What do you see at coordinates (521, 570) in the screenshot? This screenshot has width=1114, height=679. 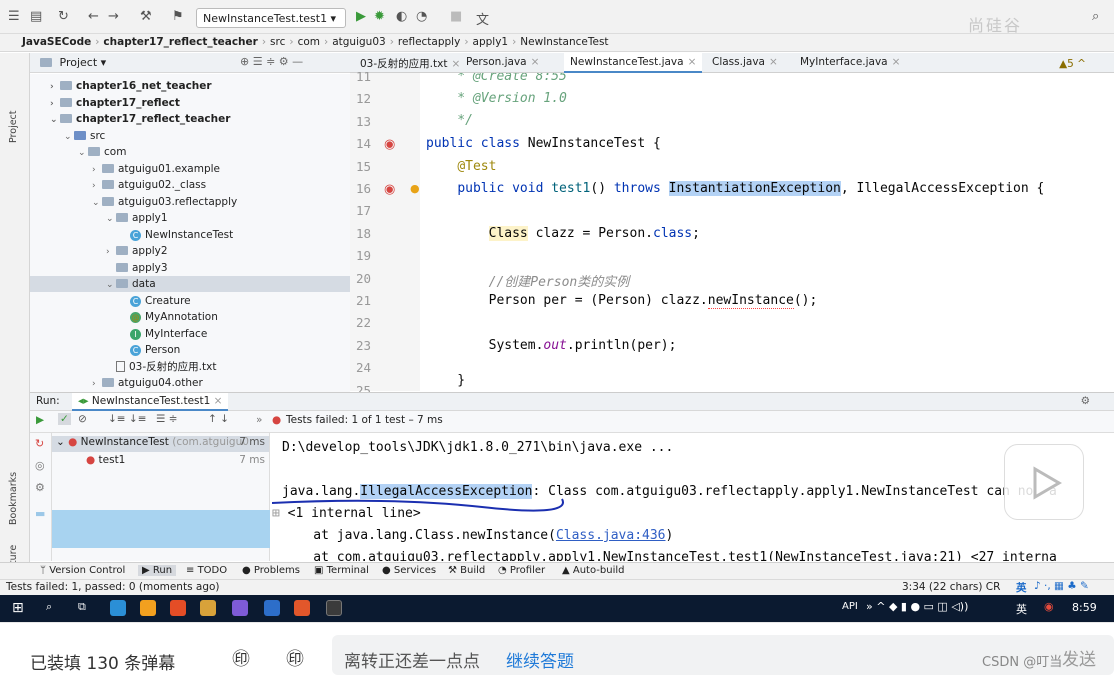 I see `tool-window-button: ◔ Profiler` at bounding box center [521, 570].